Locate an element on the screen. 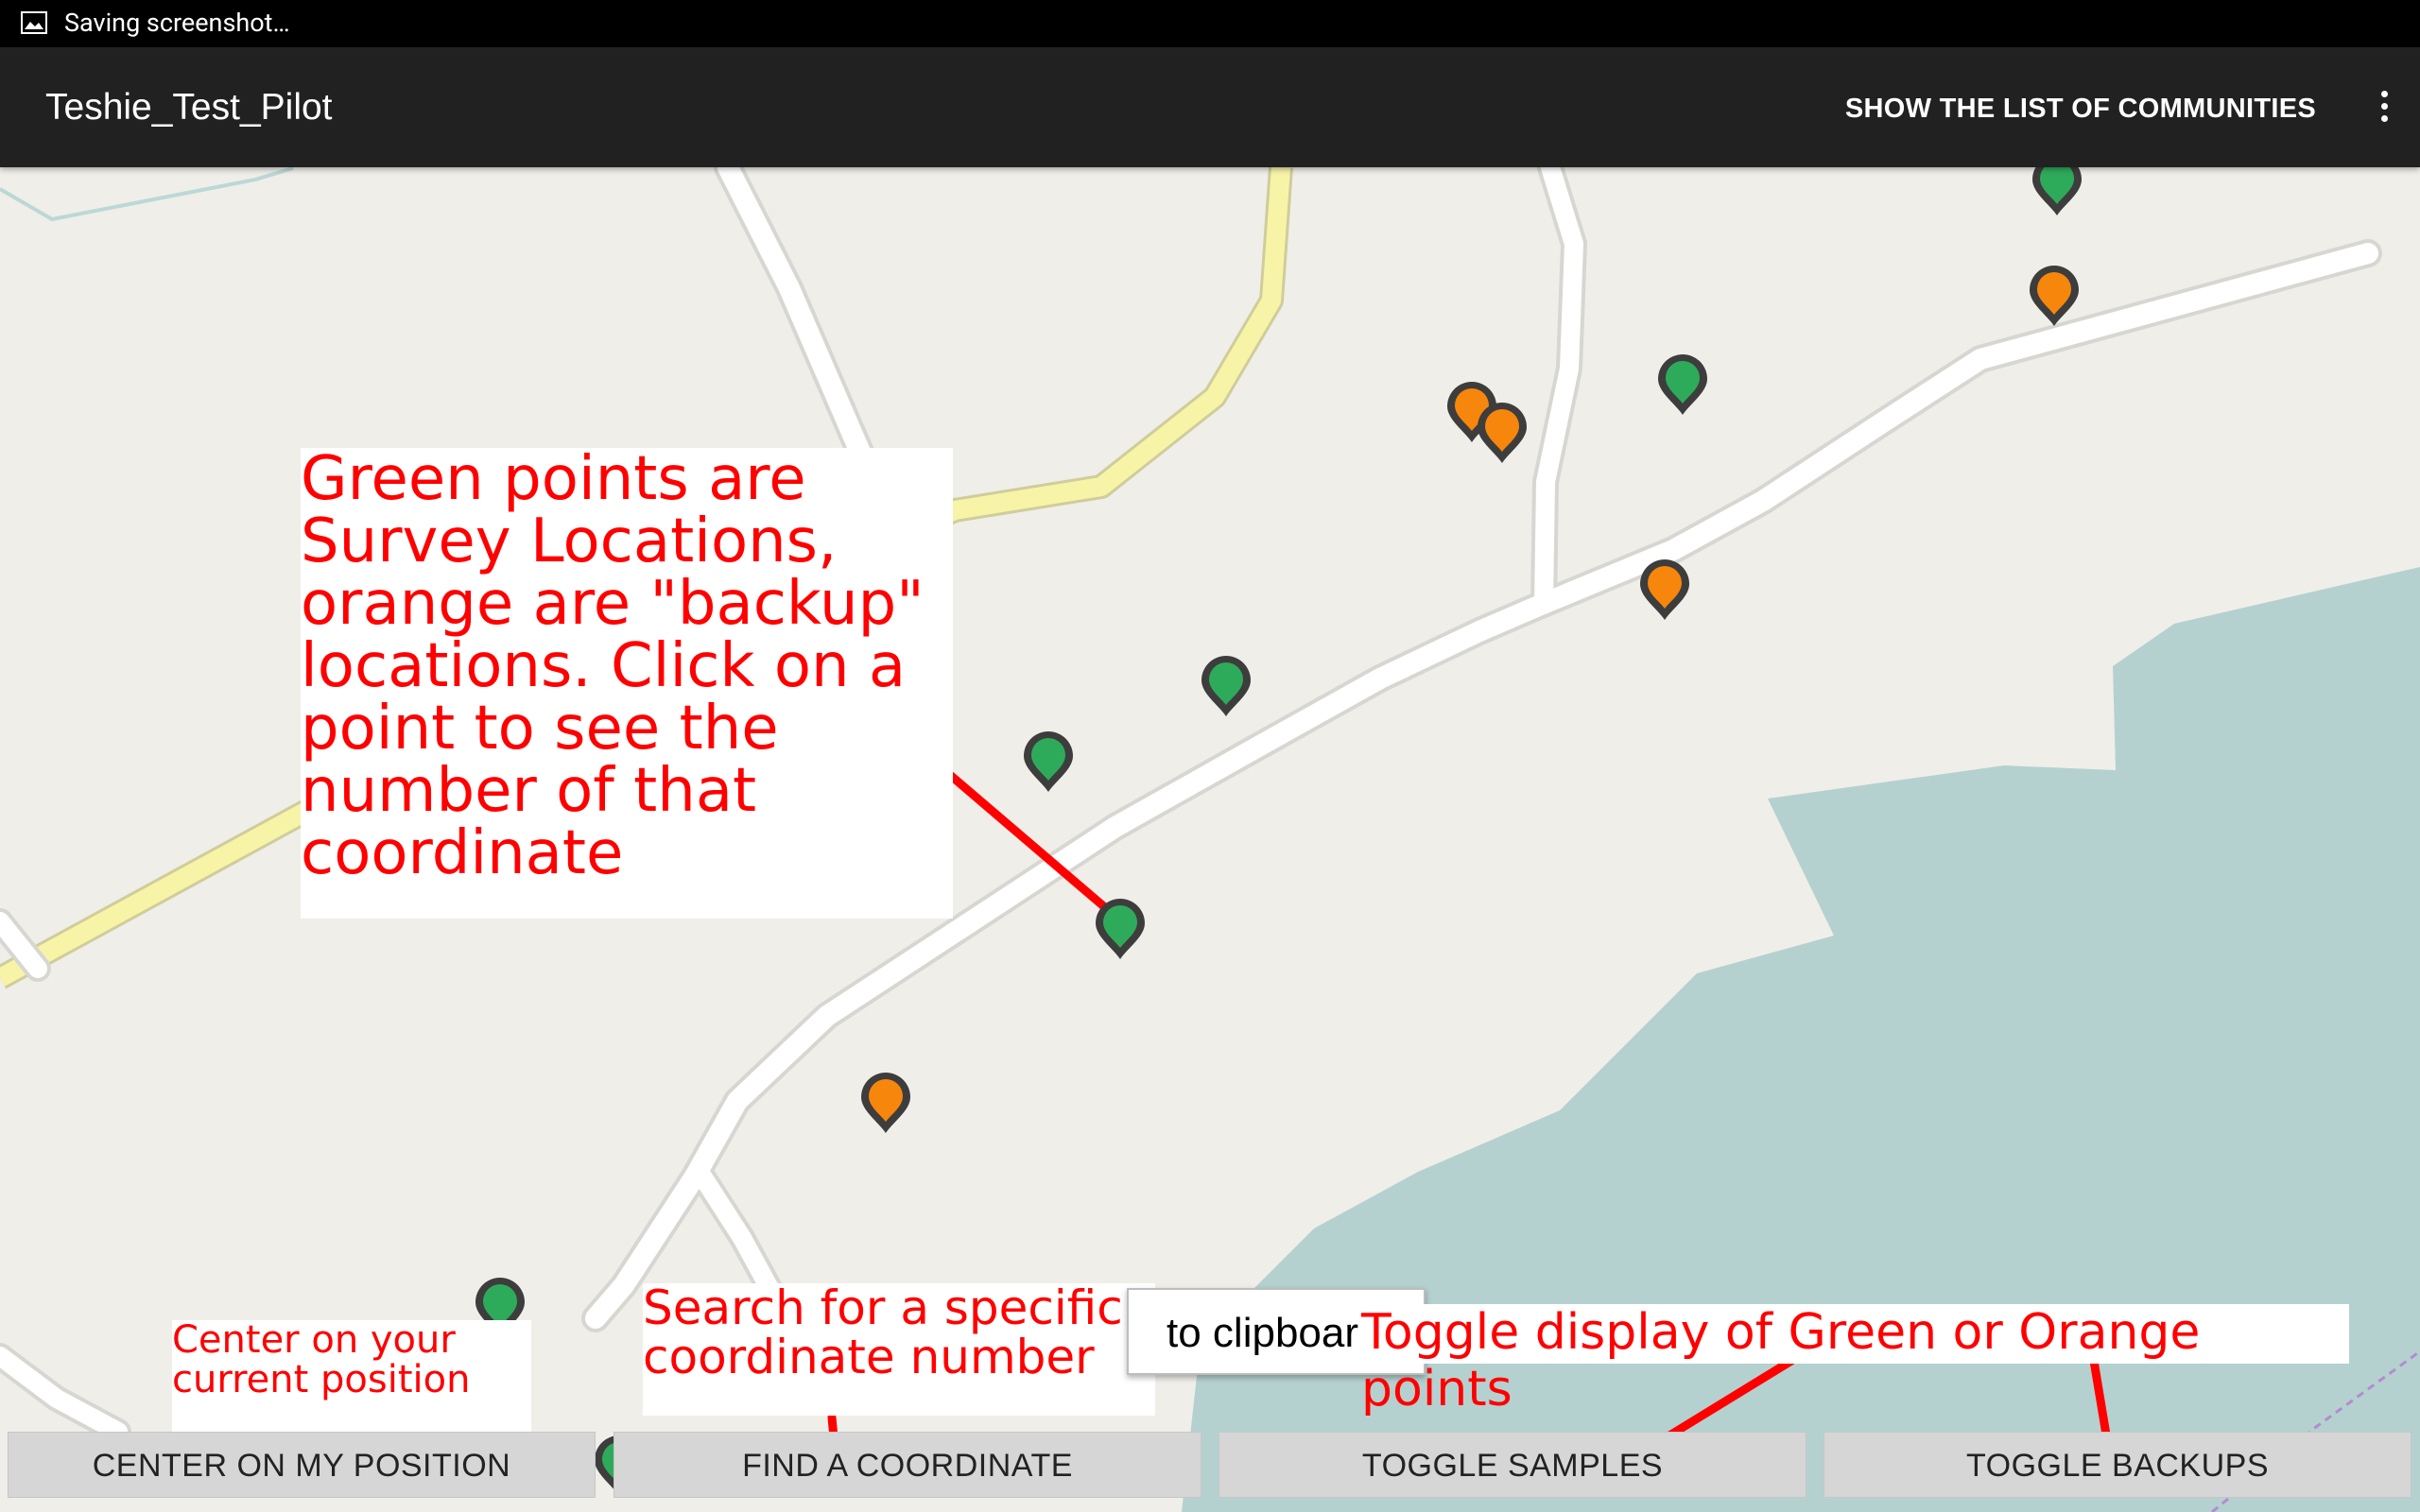 This screenshot has height=1512, width=2420. app-title: Teshie_Test_Pilot is located at coordinates (189, 107).